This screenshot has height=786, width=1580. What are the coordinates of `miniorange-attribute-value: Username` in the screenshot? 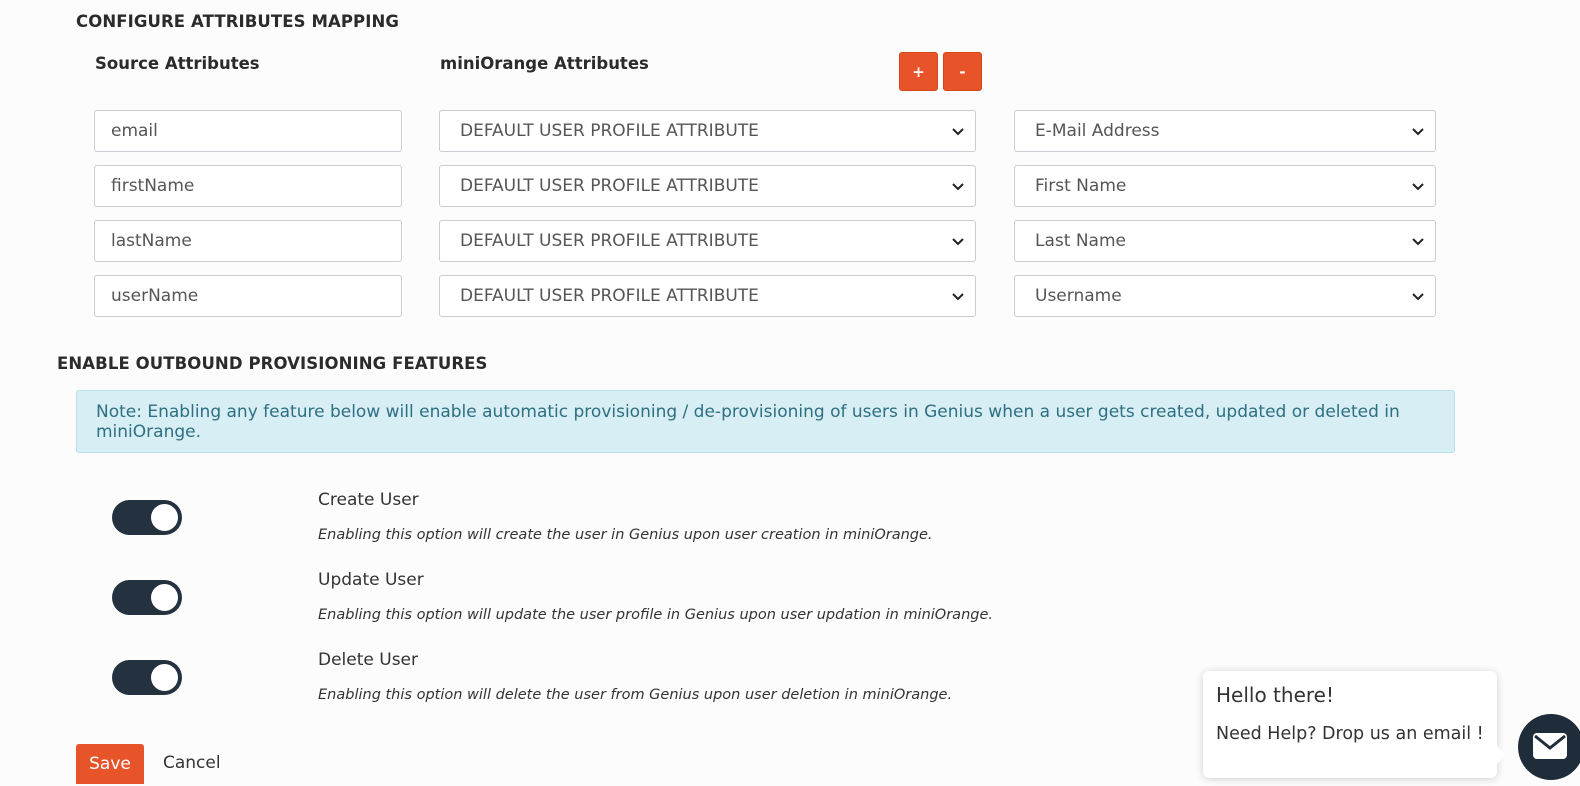 It's located at (1078, 296).